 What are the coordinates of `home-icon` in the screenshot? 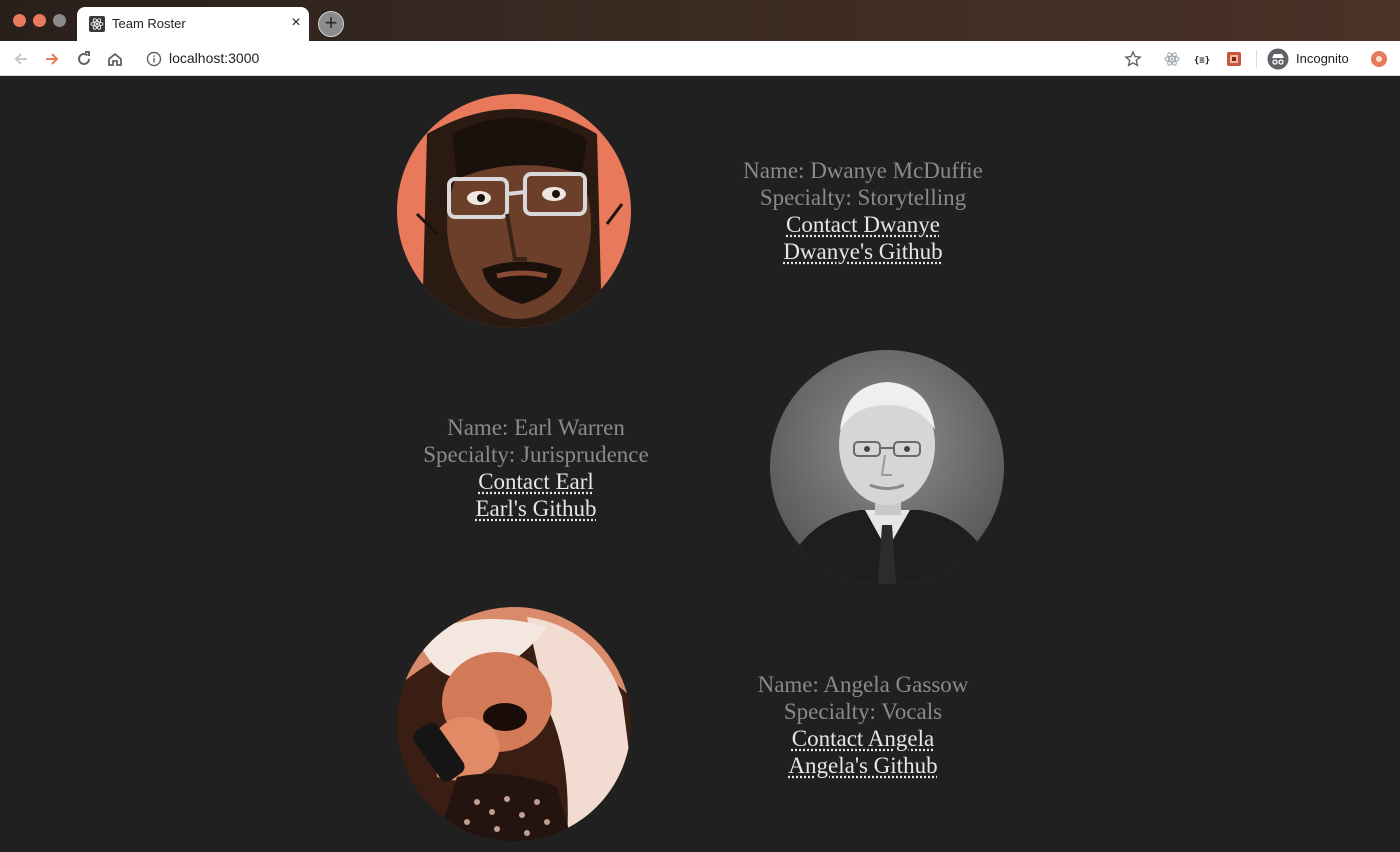 It's located at (115, 59).